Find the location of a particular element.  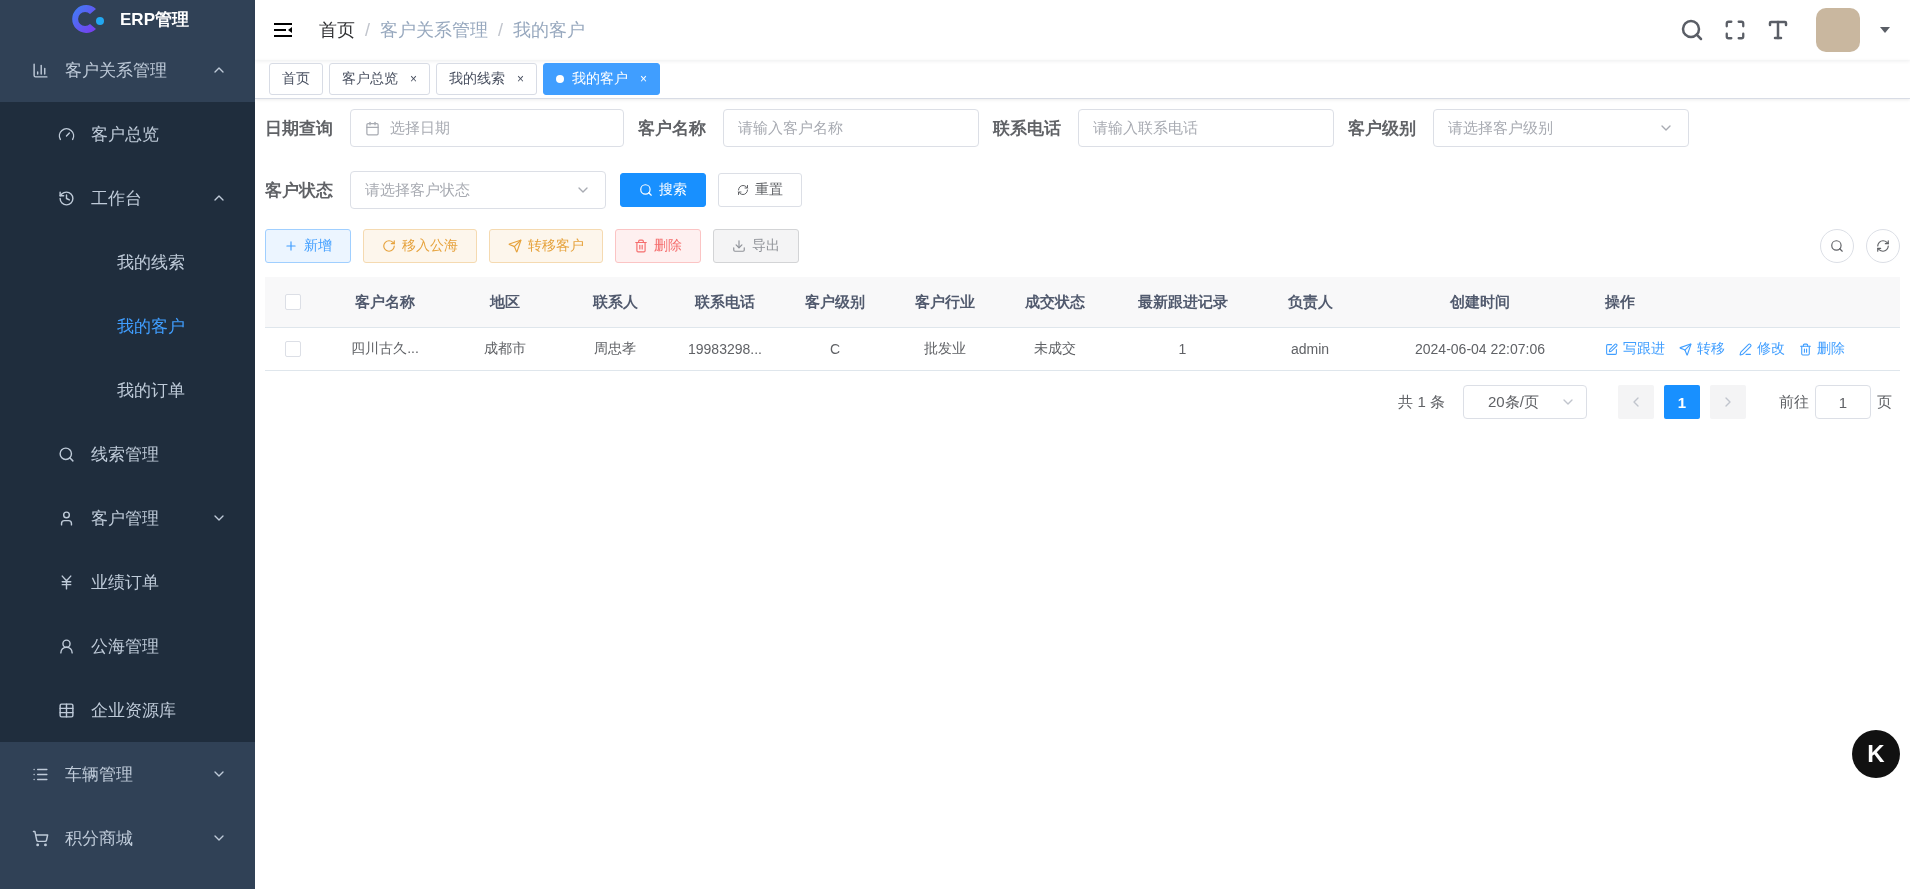

column-header: 联系人 is located at coordinates (615, 302).